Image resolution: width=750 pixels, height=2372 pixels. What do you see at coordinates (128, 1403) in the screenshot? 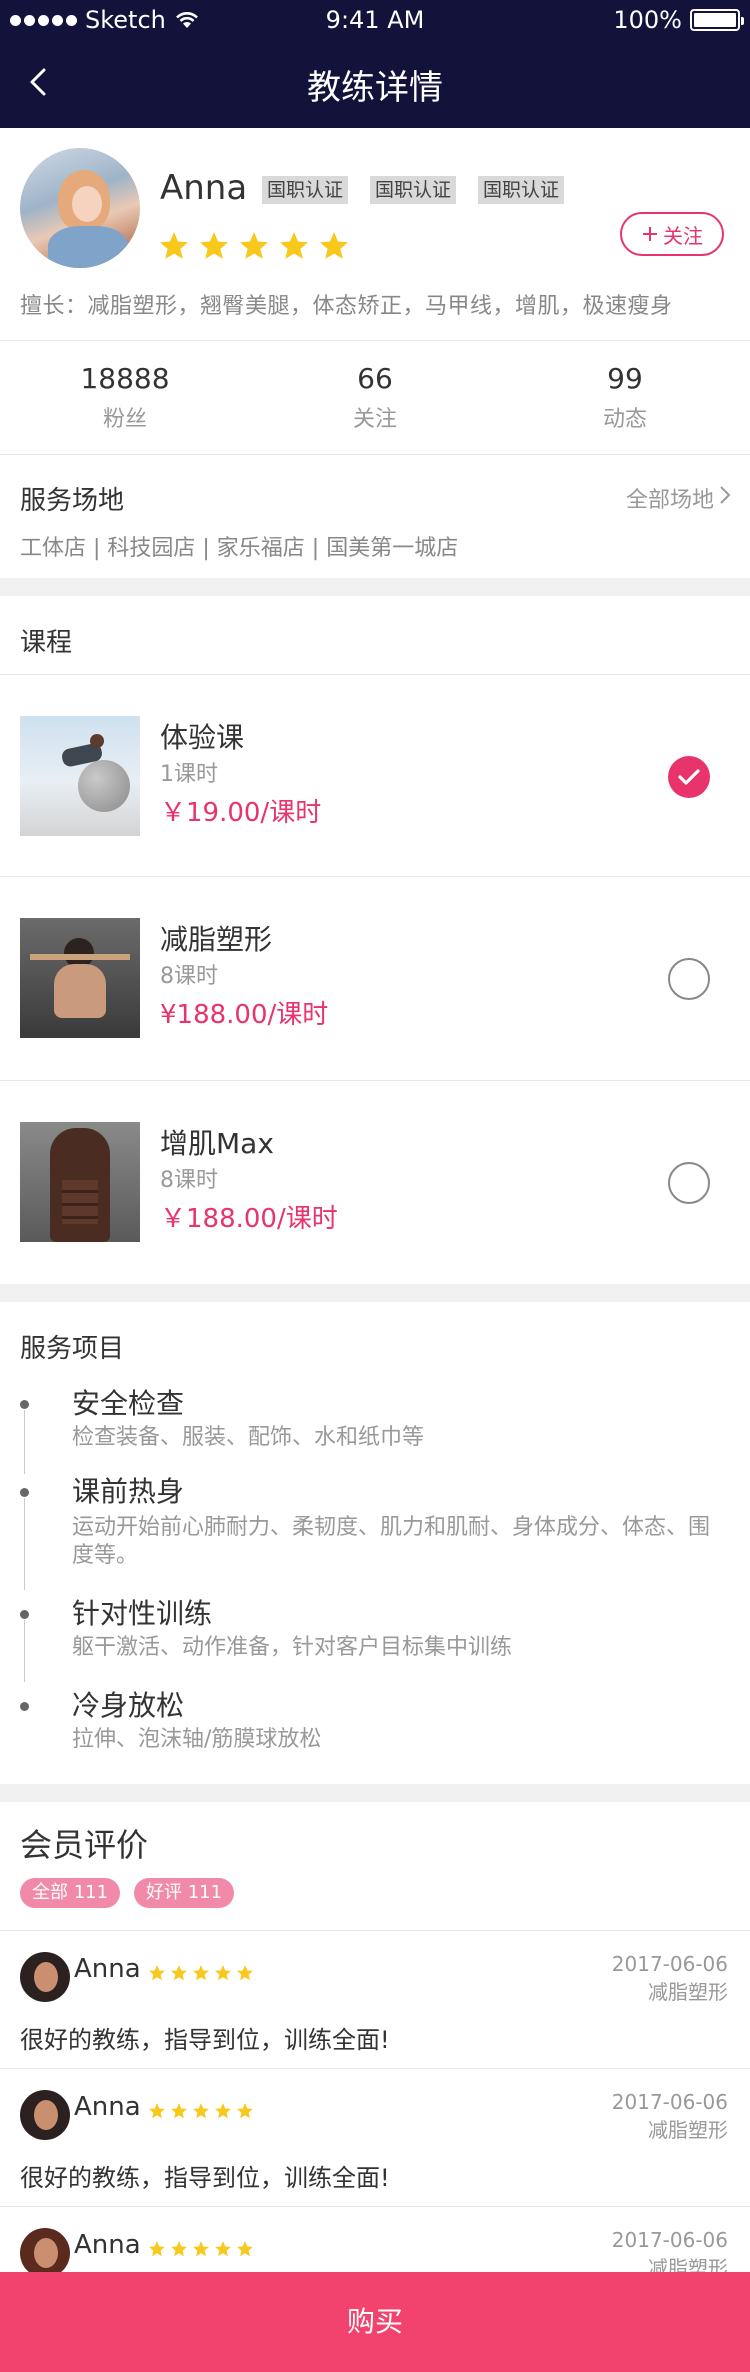
I see `service-title: 安全检查` at bounding box center [128, 1403].